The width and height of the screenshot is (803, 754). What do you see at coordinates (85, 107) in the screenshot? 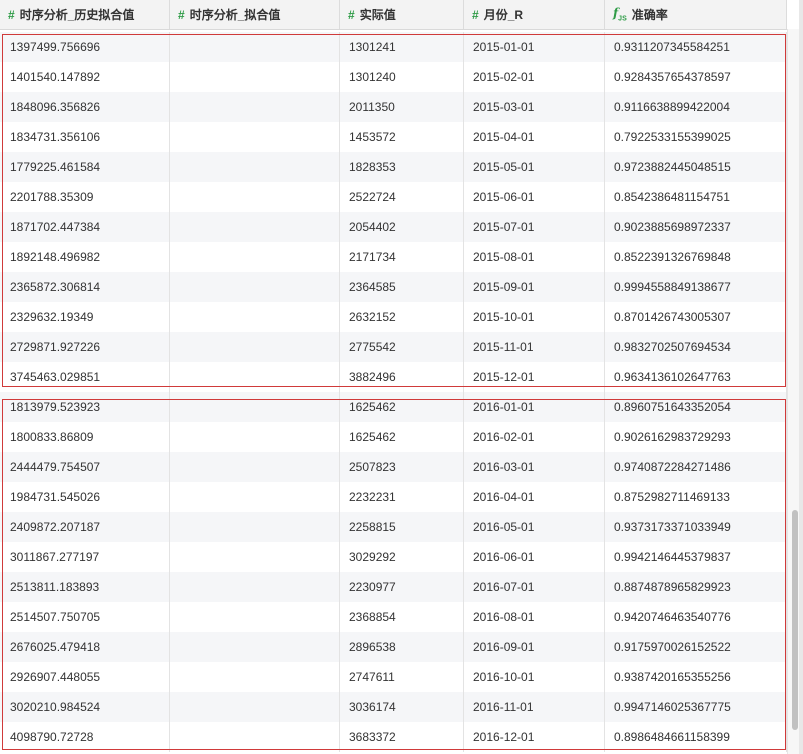
I see `cell-fit-history: 1848096.356826` at bounding box center [85, 107].